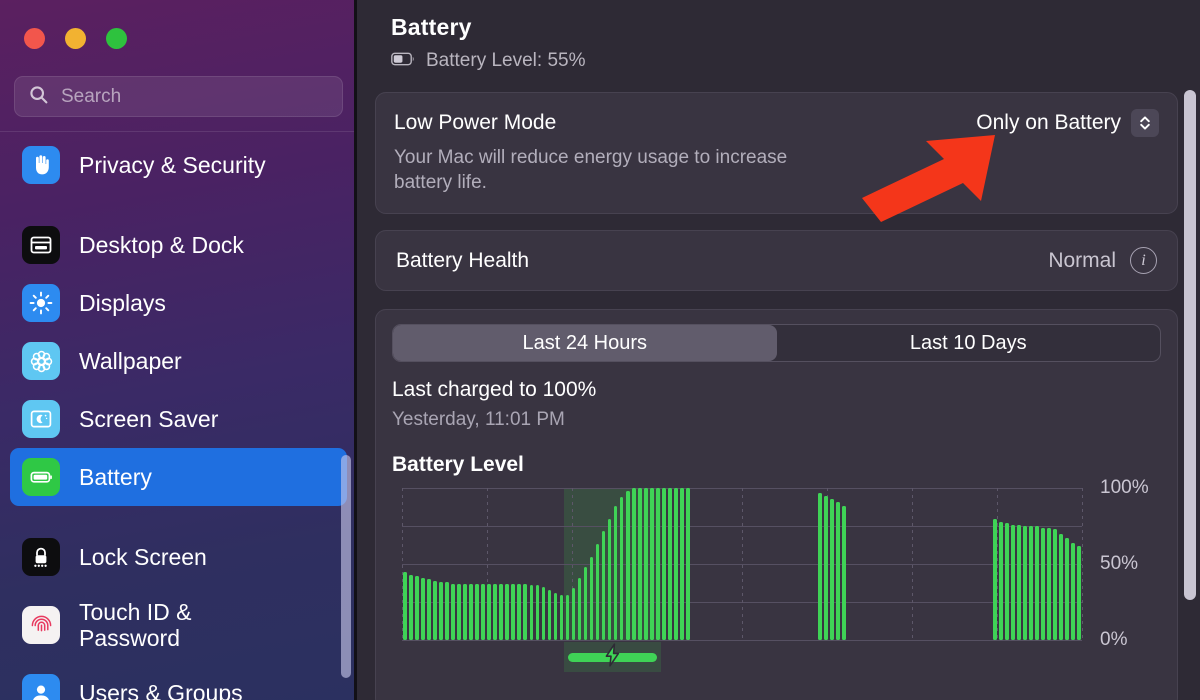 The height and width of the screenshot is (700, 1200). What do you see at coordinates (34, 38) in the screenshot?
I see `close-button` at bounding box center [34, 38].